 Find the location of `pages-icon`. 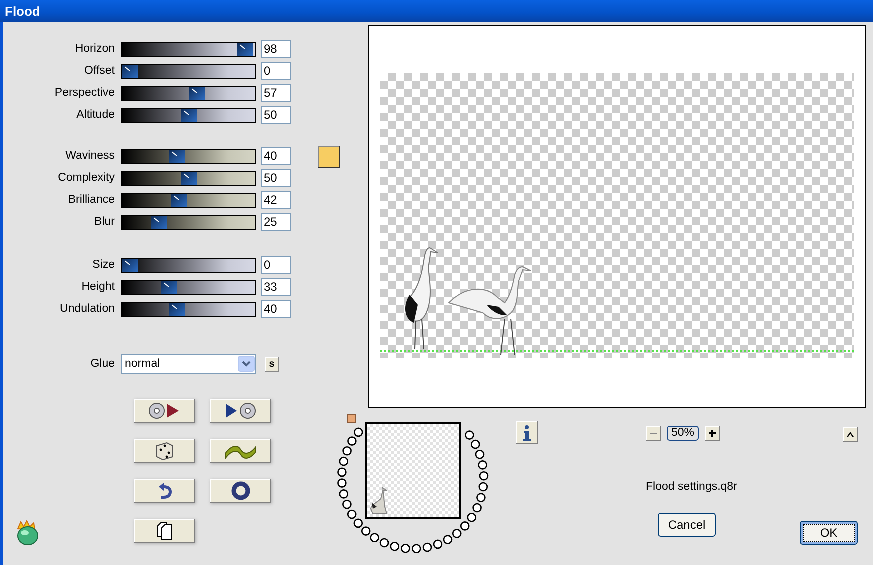

pages-icon is located at coordinates (164, 531).